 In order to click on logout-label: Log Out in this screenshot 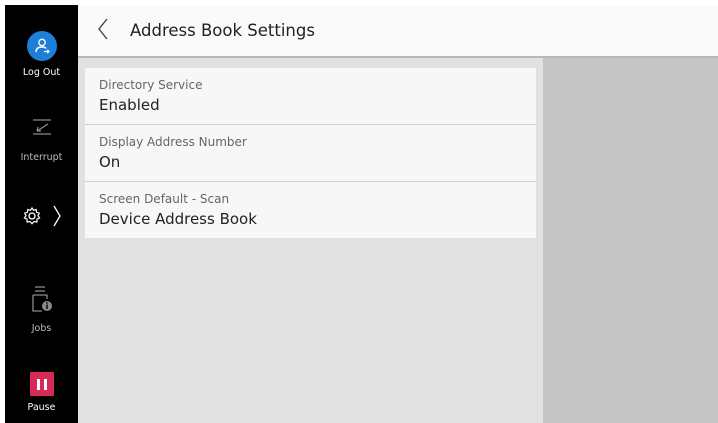, I will do `click(41, 72)`.